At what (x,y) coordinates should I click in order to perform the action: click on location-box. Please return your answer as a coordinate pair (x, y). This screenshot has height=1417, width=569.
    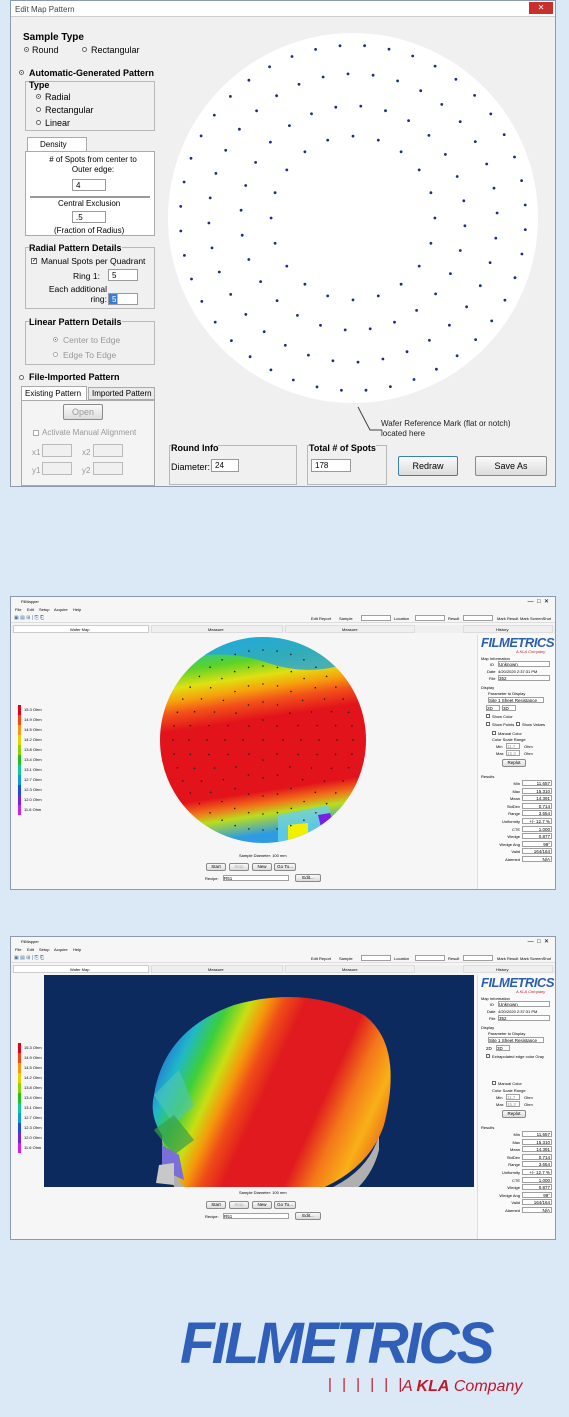
    Looking at the image, I should click on (430, 618).